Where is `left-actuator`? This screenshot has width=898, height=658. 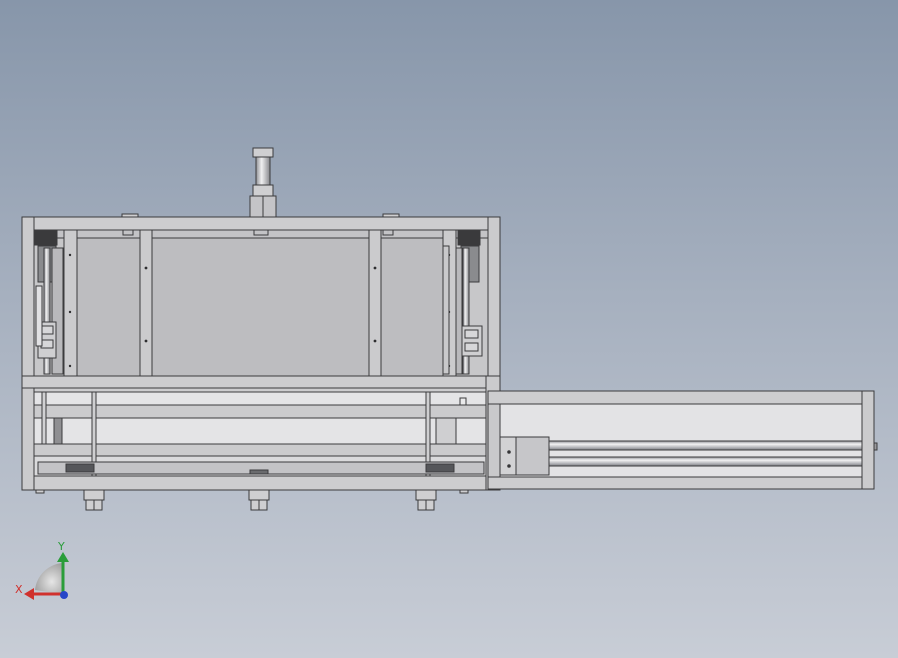 left-actuator is located at coordinates (49, 302).